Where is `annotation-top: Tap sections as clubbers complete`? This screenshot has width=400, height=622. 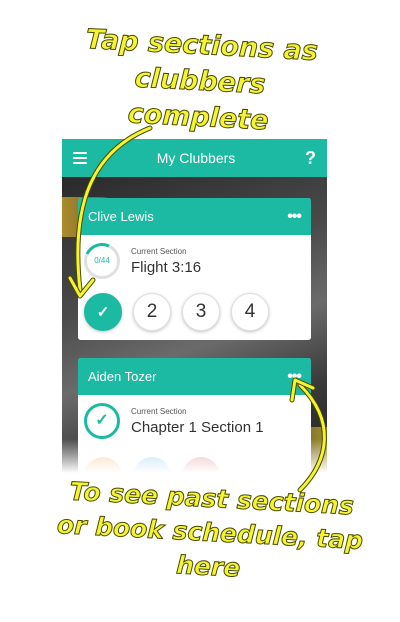
annotation-top: Tap sections as clubbers complete is located at coordinates (202, 80).